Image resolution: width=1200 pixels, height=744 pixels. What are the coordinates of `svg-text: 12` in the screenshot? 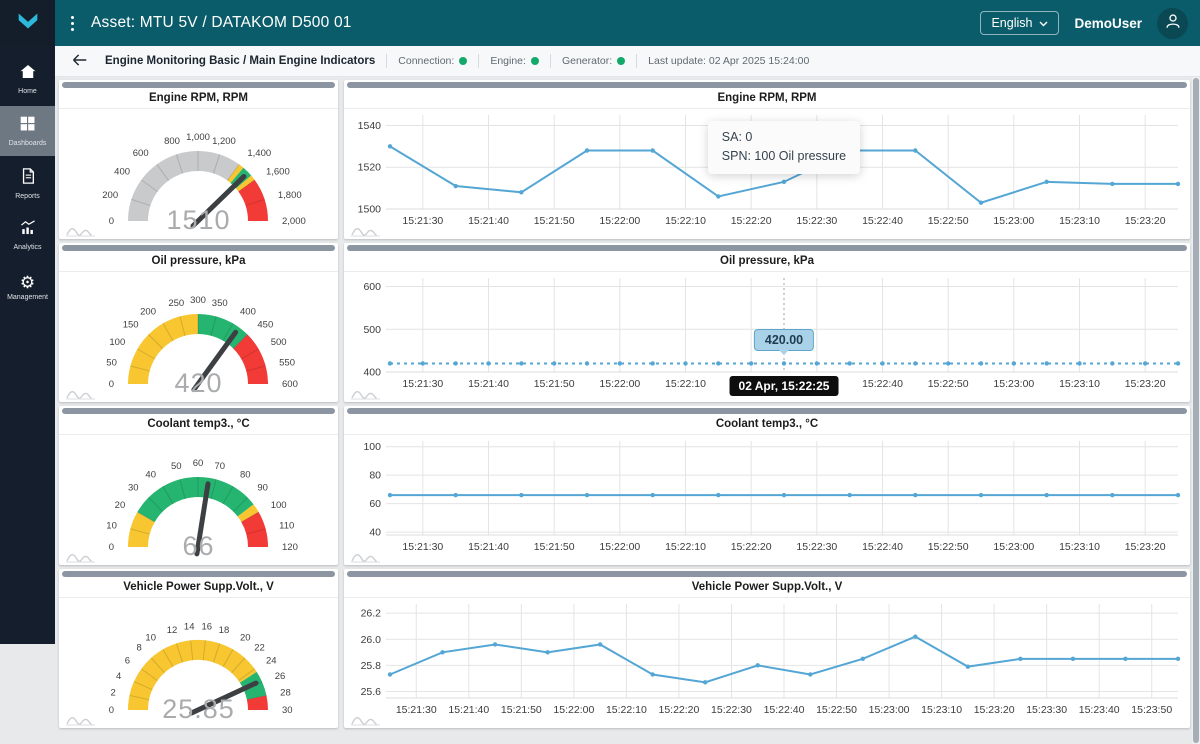 It's located at (172, 630).